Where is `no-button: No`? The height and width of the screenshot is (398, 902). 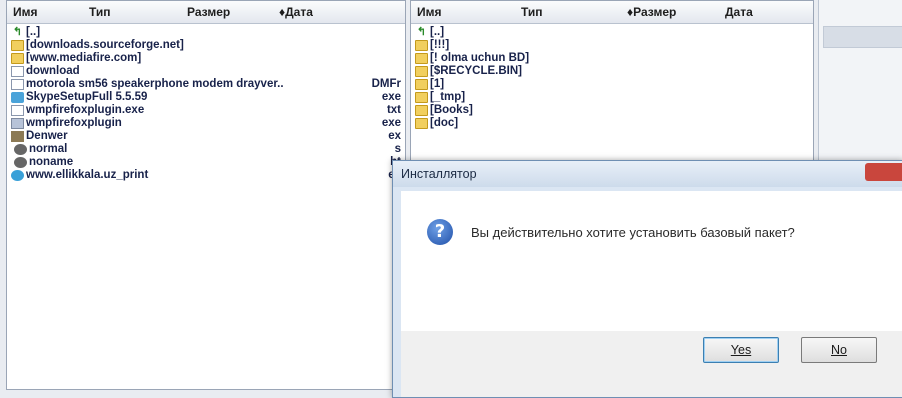 no-button: No is located at coordinates (839, 350).